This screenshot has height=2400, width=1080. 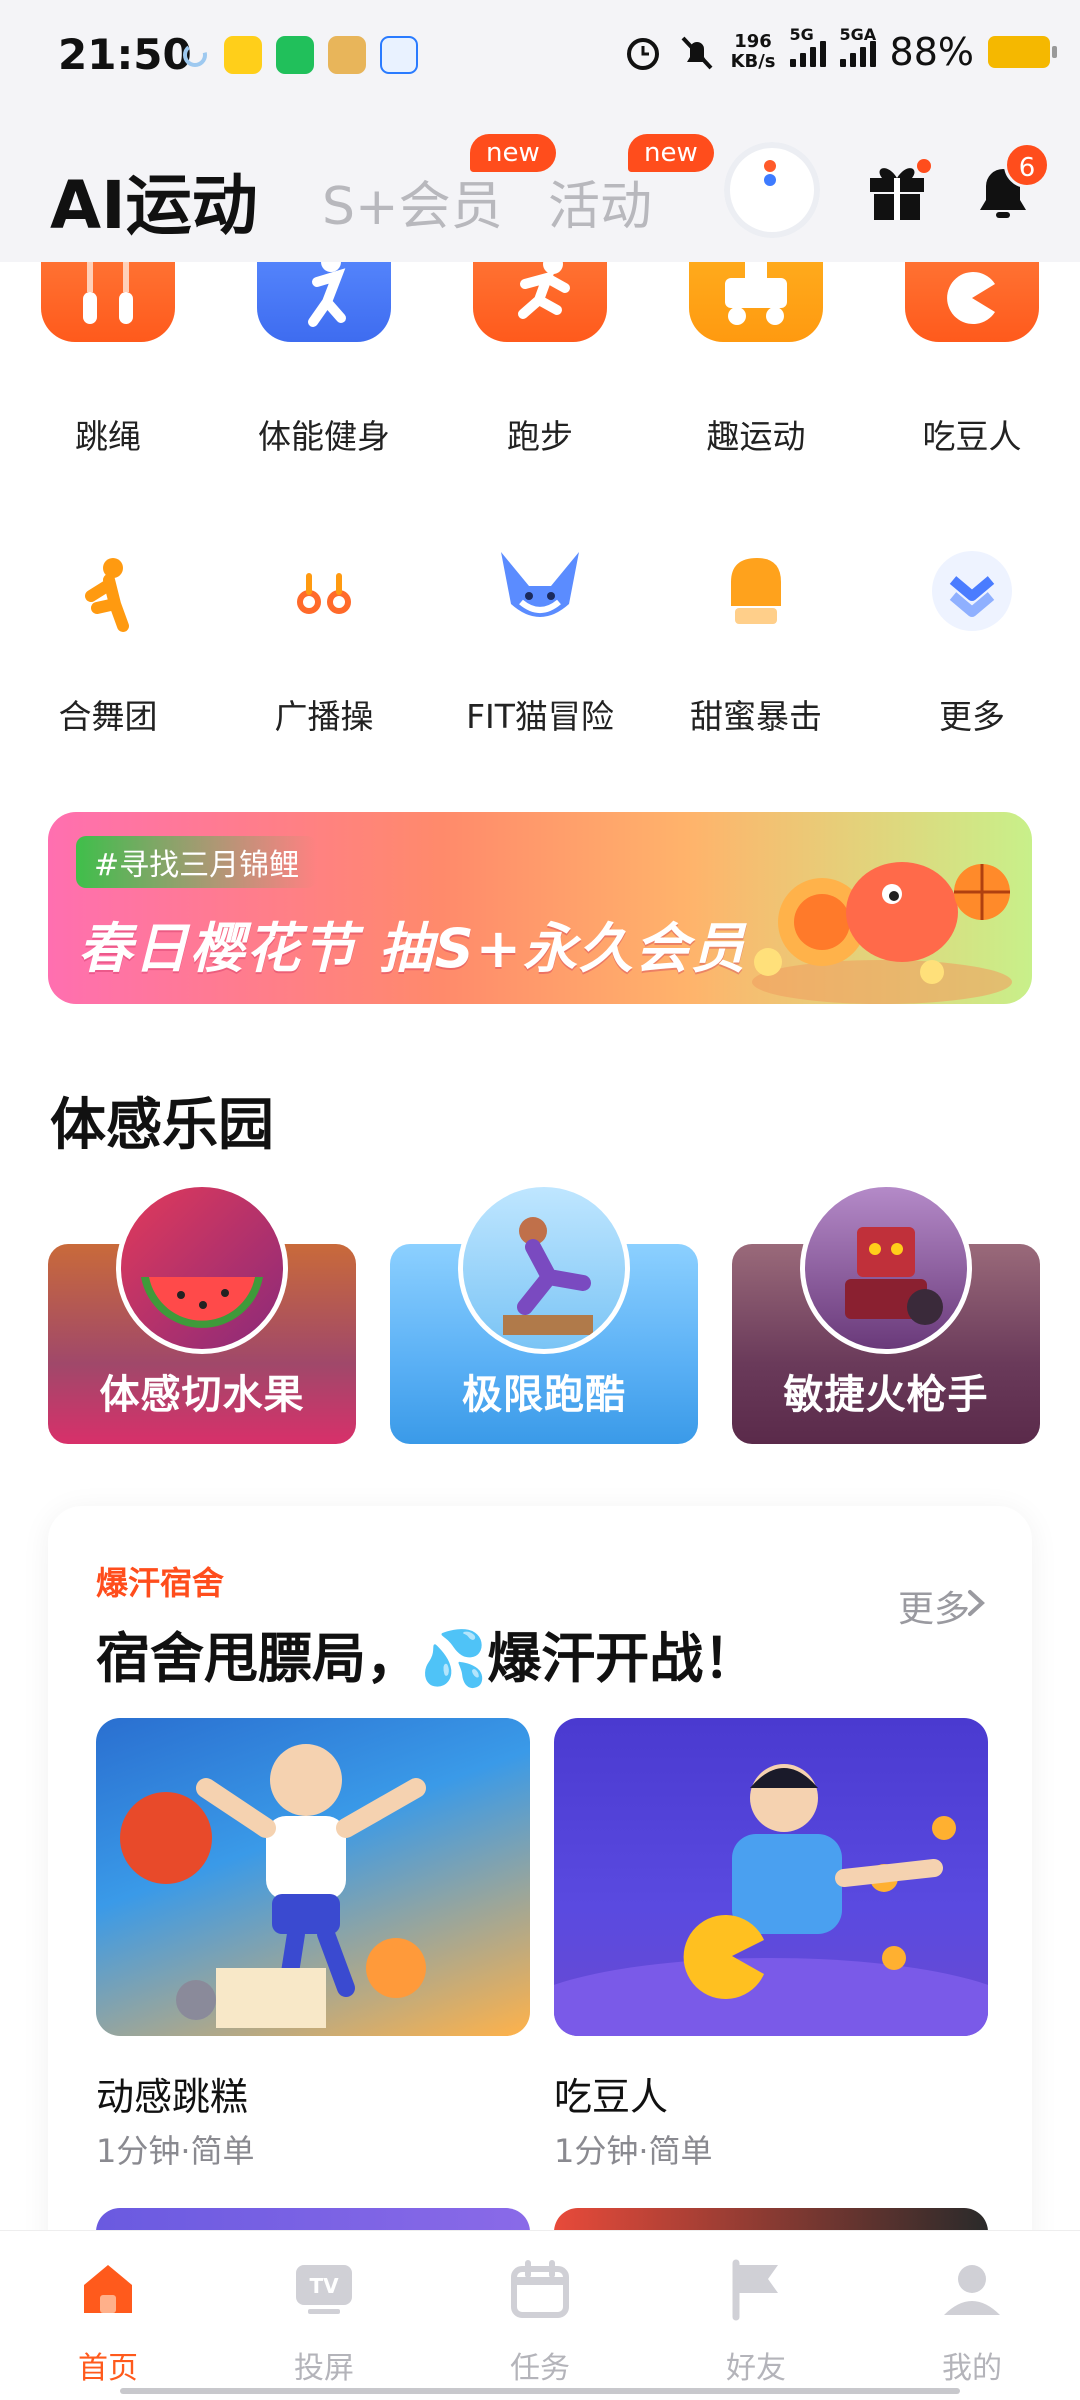 I want to click on sport-item-running: 跑步, so click(x=540, y=344).